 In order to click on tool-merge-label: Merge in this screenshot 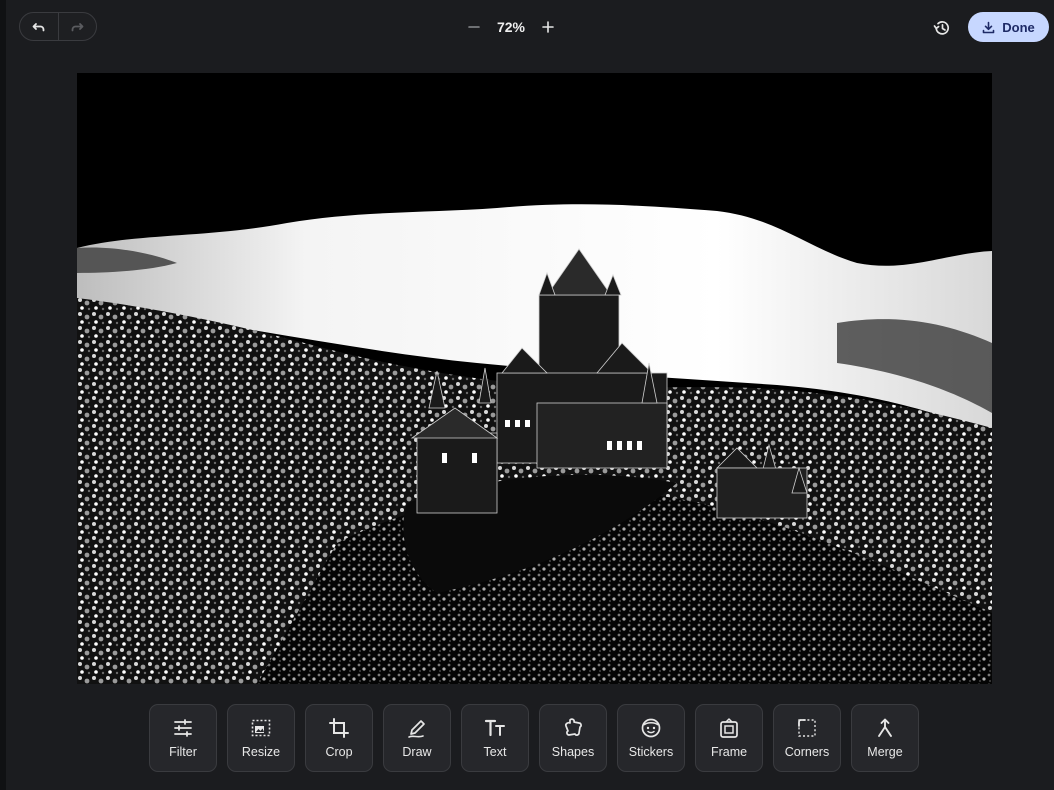, I will do `click(885, 752)`.